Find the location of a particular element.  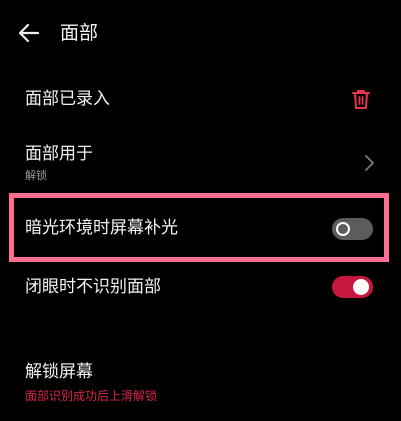

face-used-for-label: 面部用于 is located at coordinates (59, 154).